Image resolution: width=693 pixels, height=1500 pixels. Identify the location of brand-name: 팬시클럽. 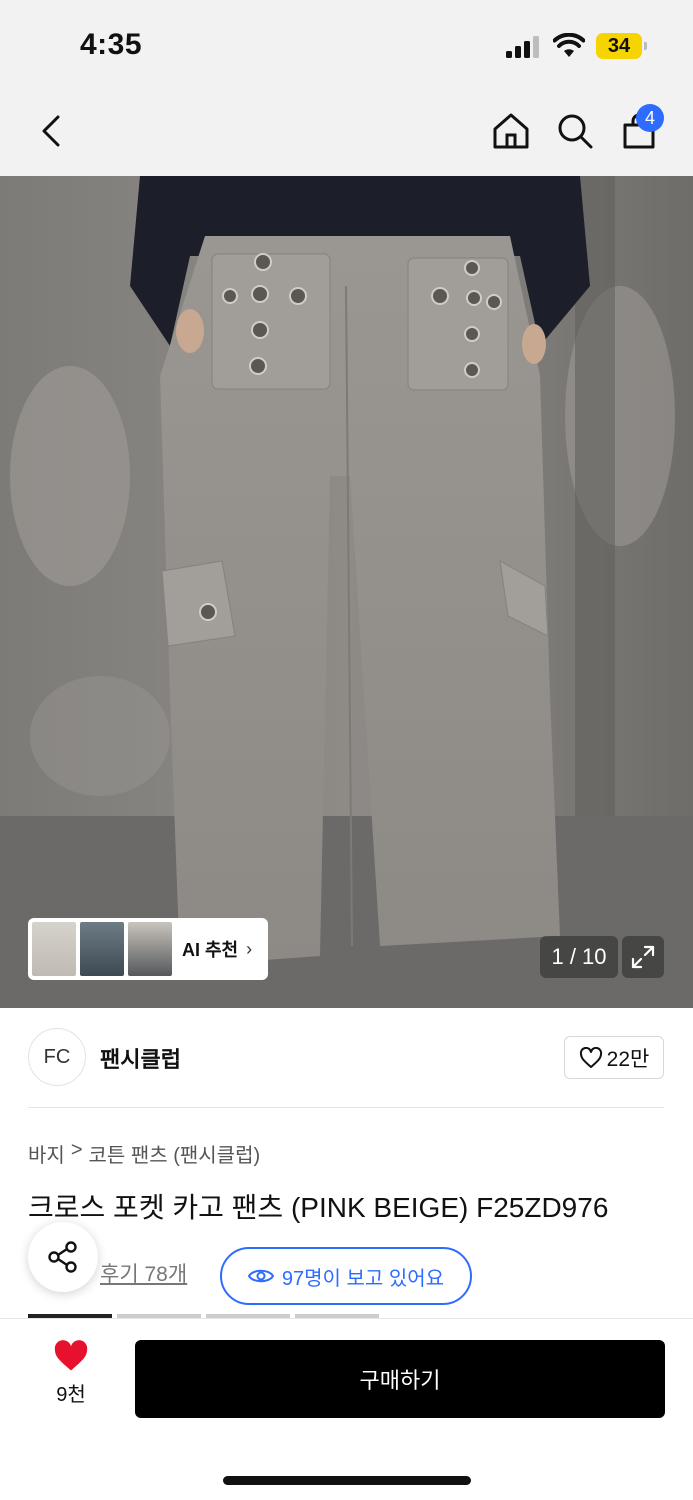
(140, 1058).